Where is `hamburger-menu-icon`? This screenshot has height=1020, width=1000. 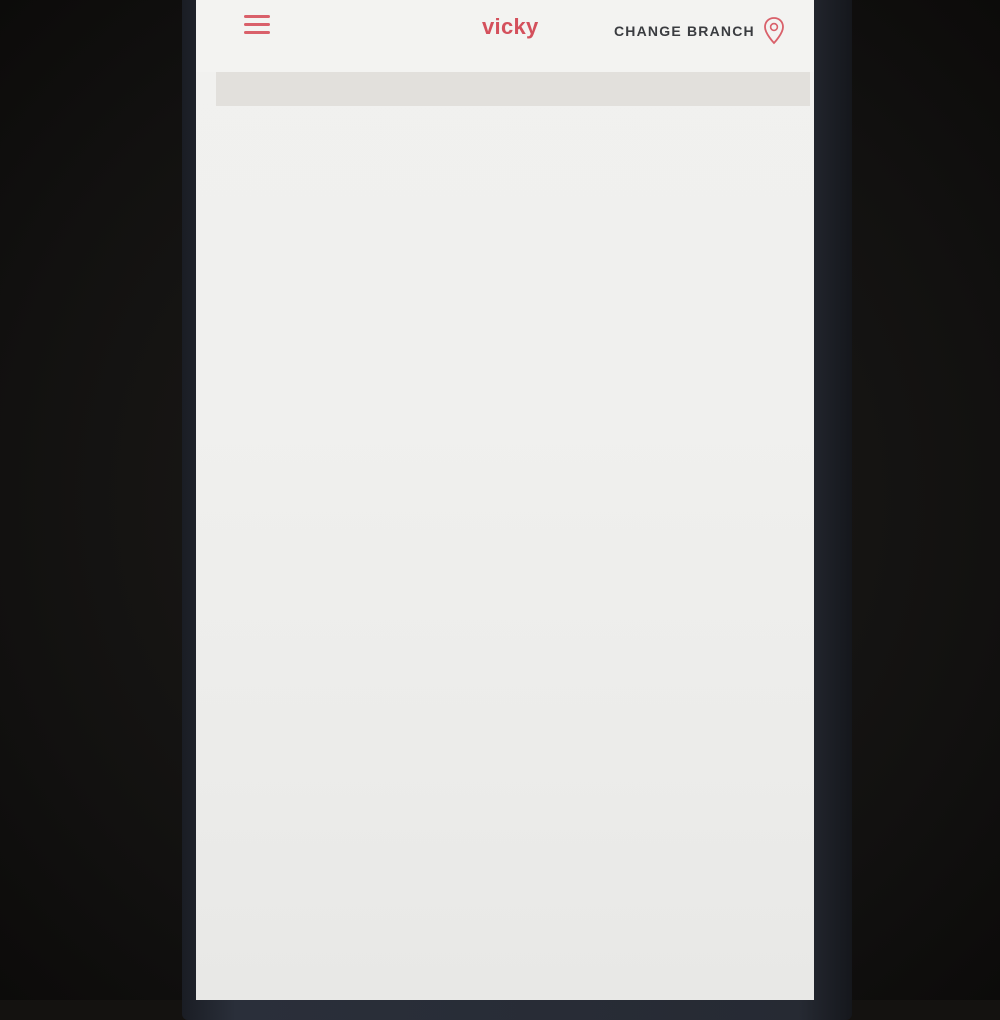
hamburger-menu-icon is located at coordinates (257, 26).